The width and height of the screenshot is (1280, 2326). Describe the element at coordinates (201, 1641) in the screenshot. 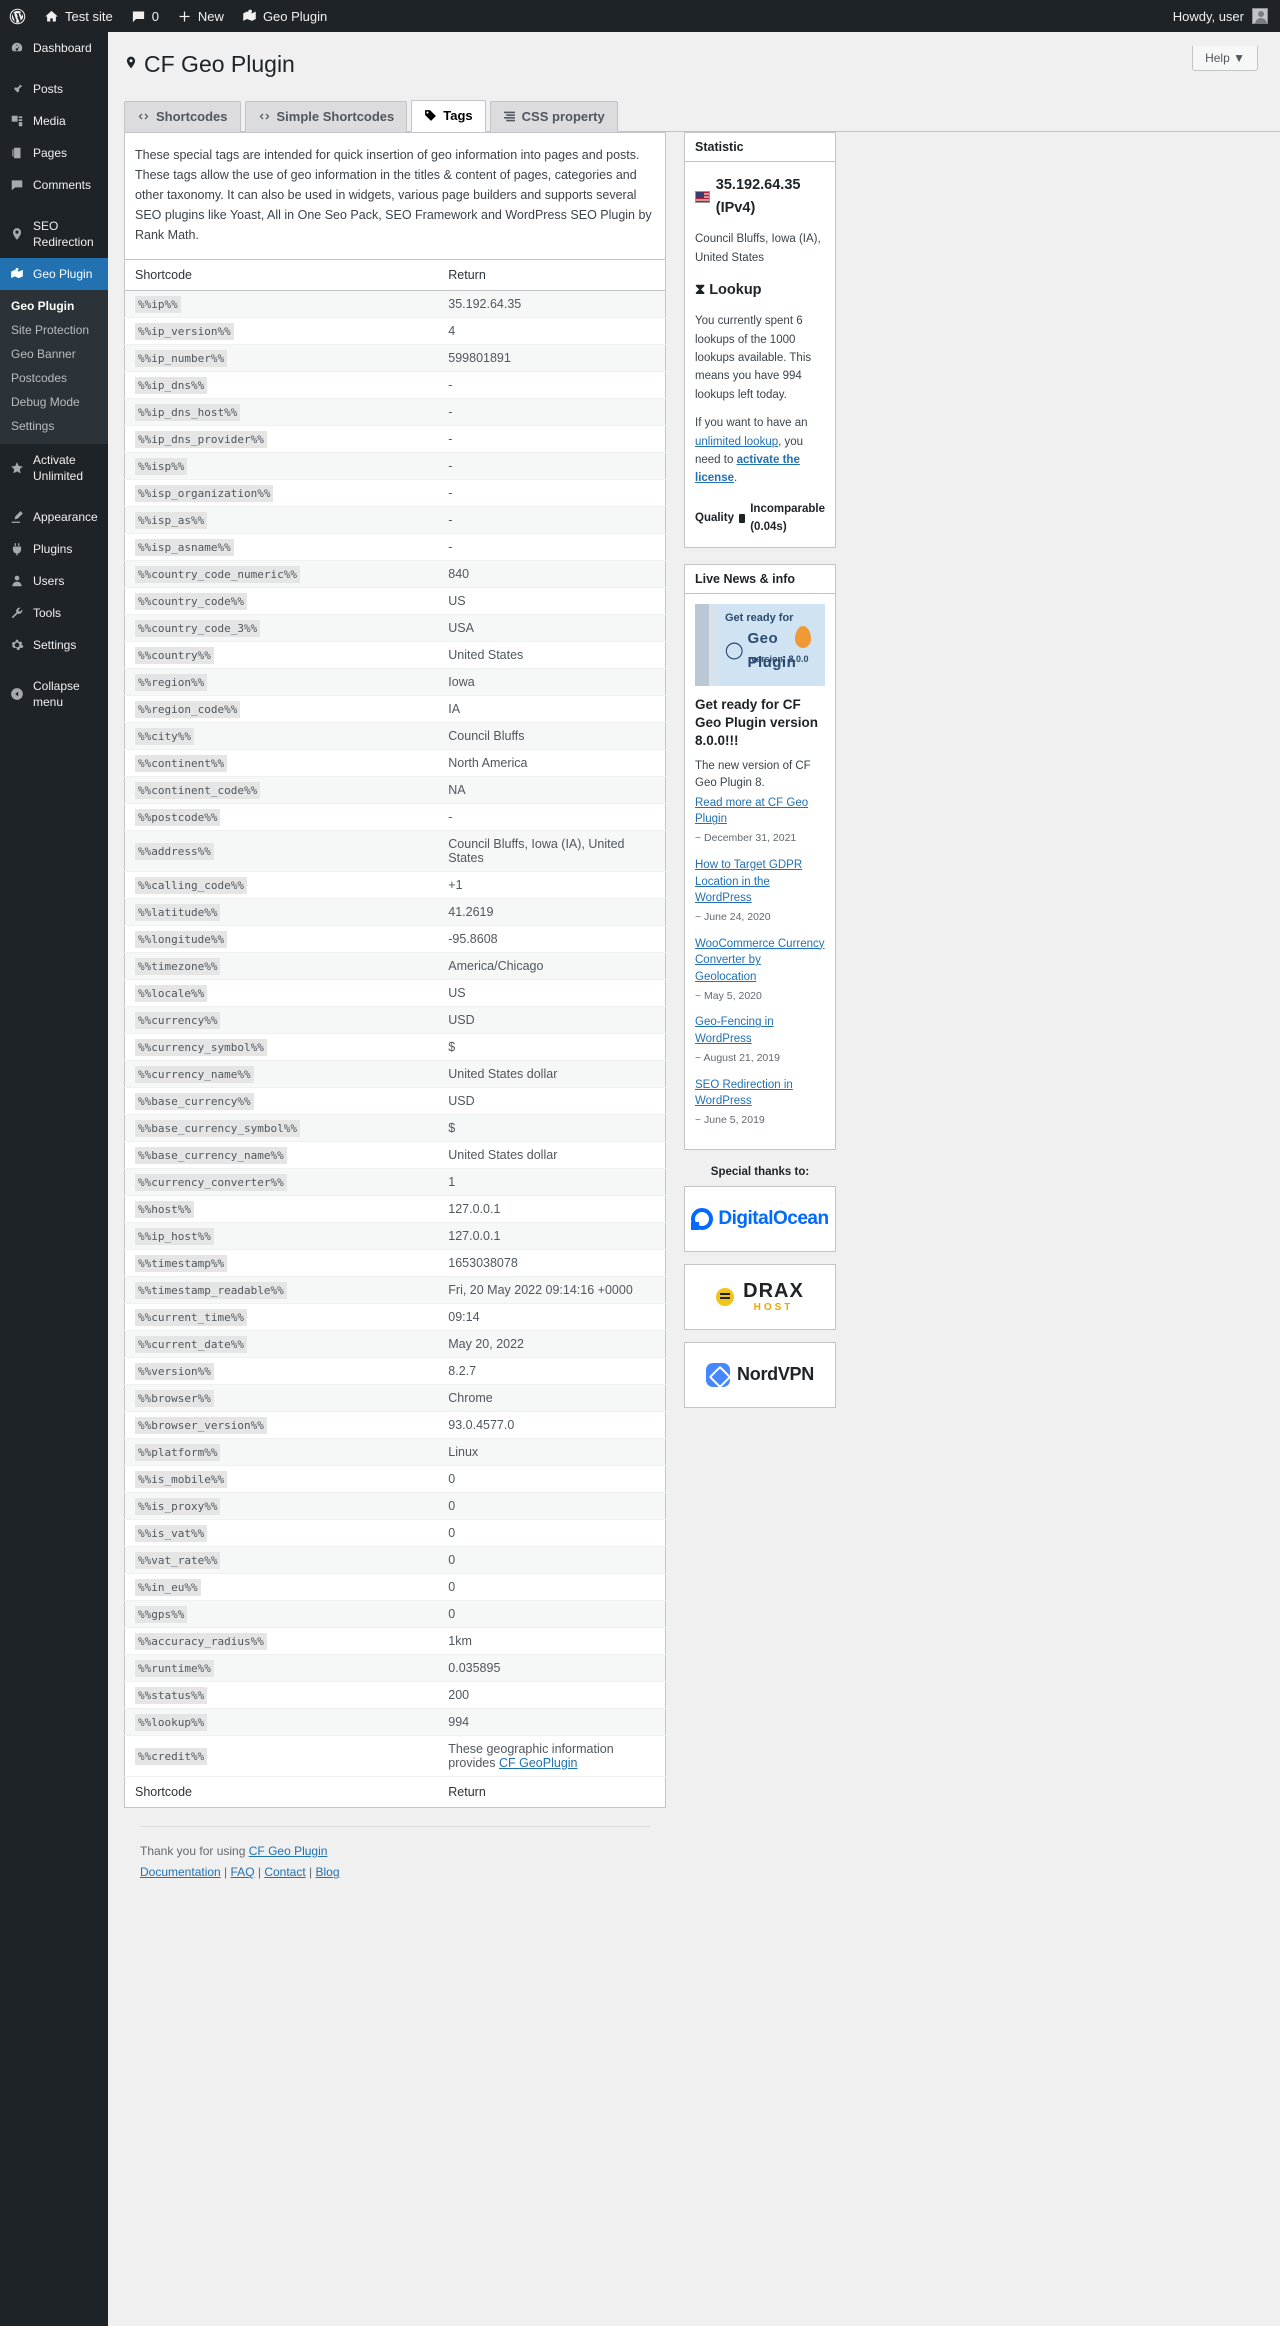

I see `shortcode-token: %%accuracy_radius%%` at that location.